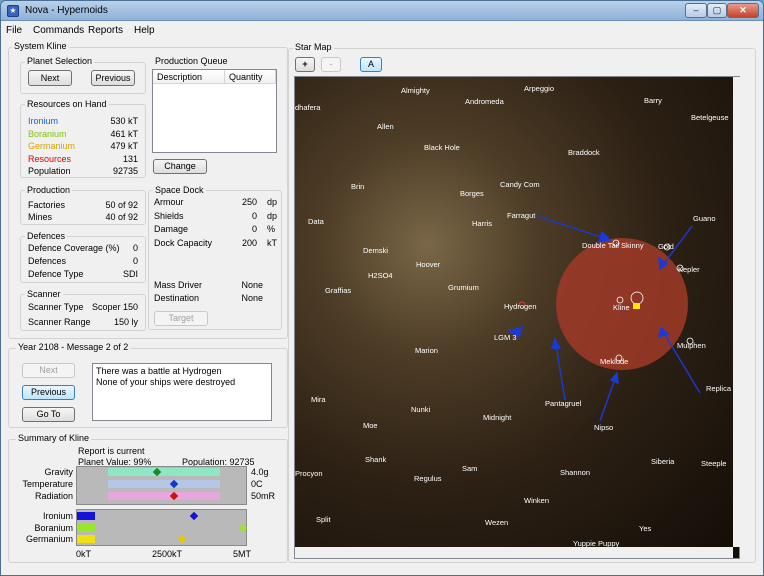  I want to click on menu-file: File, so click(14, 30).